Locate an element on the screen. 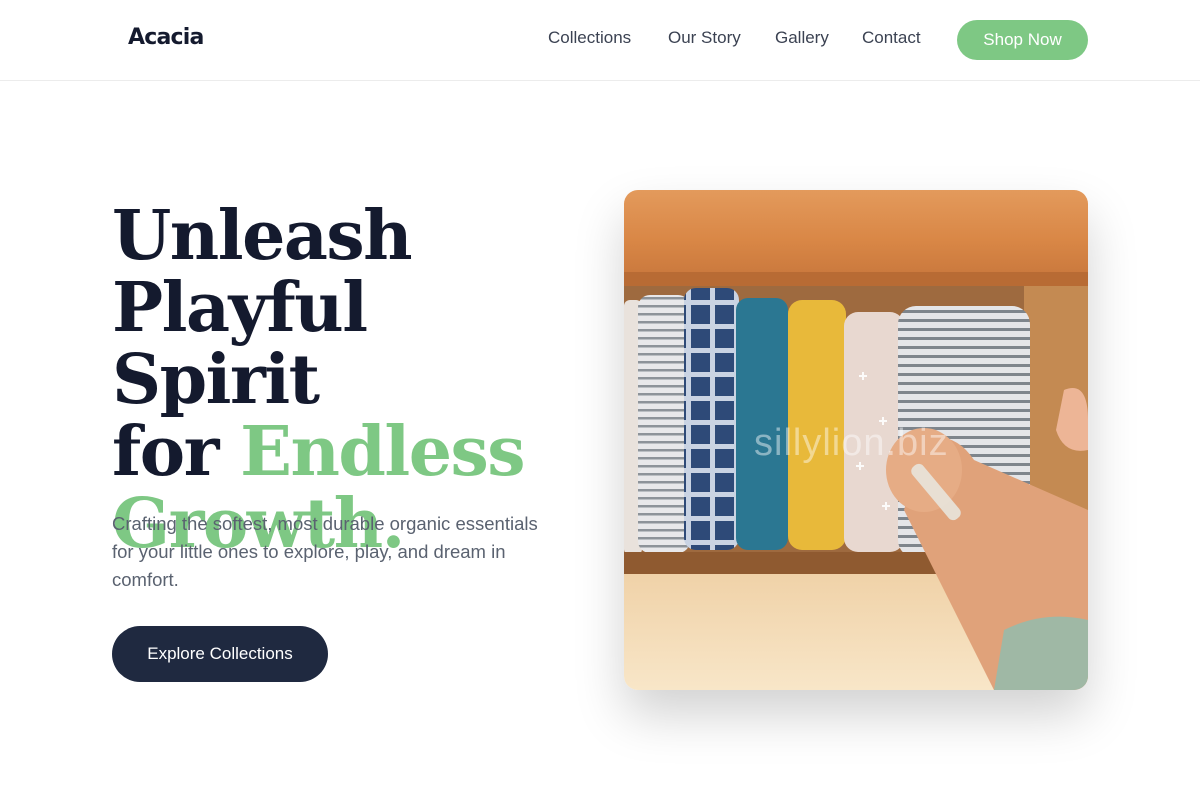 The width and height of the screenshot is (1200, 800). nav-link-gallery: Gallery is located at coordinates (802, 38).